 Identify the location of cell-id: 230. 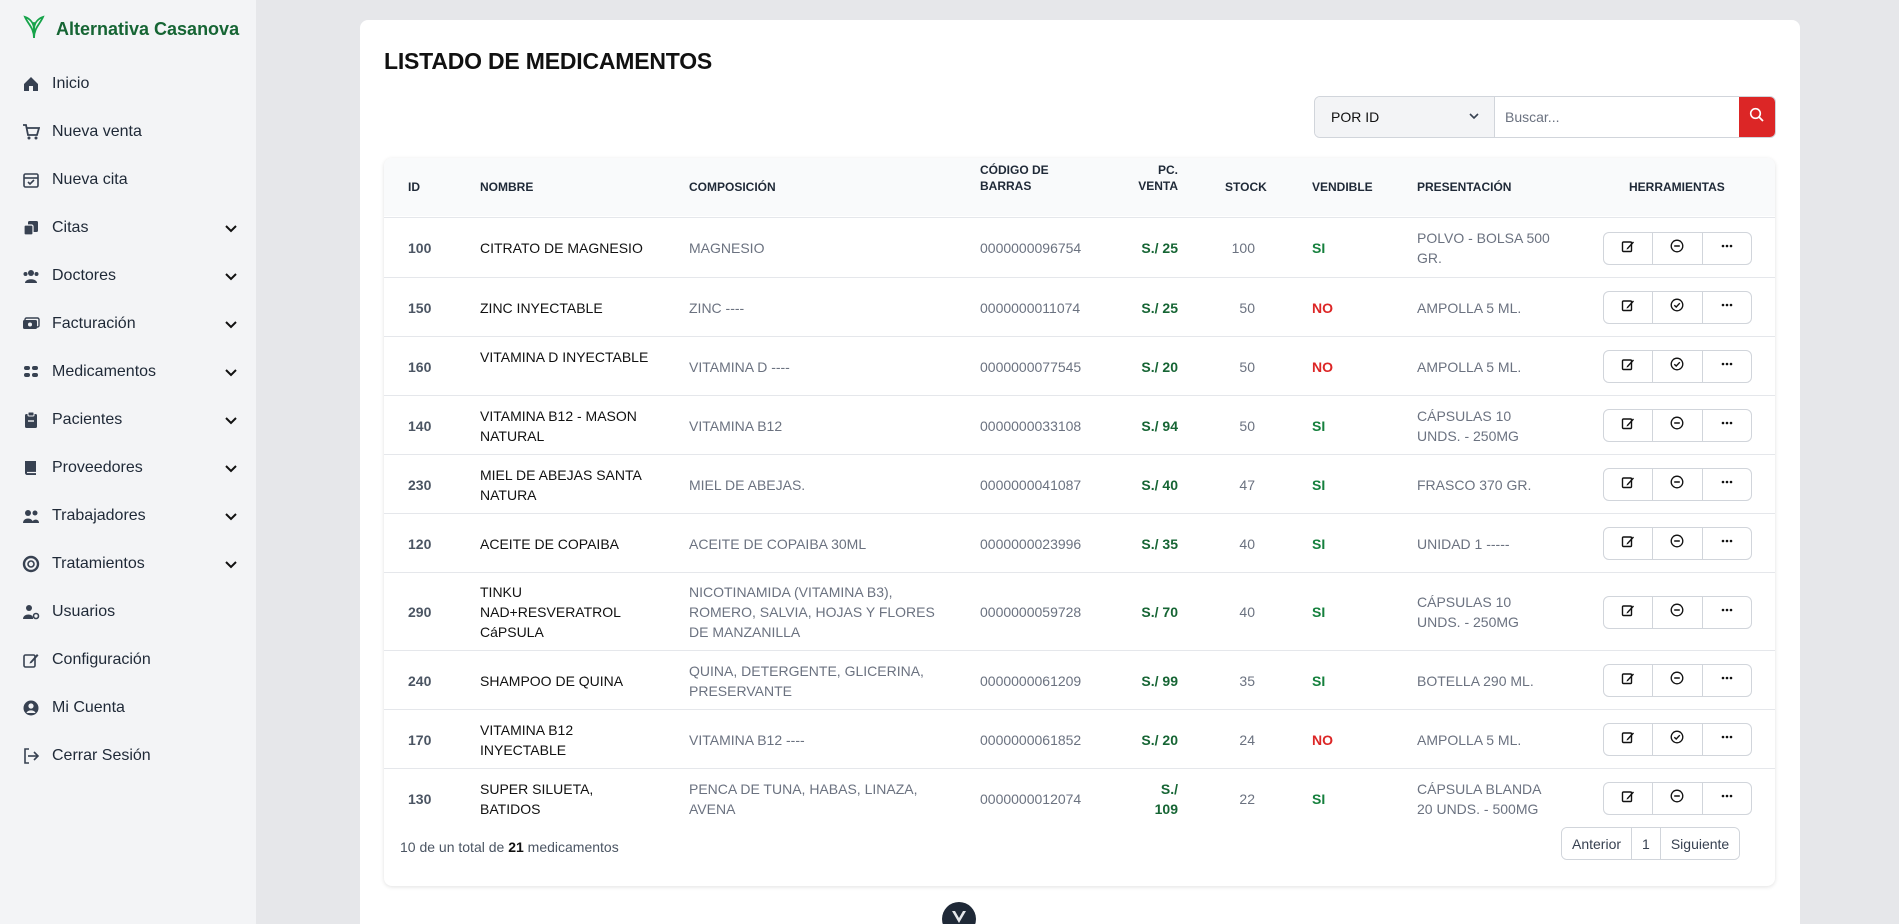
(420, 485).